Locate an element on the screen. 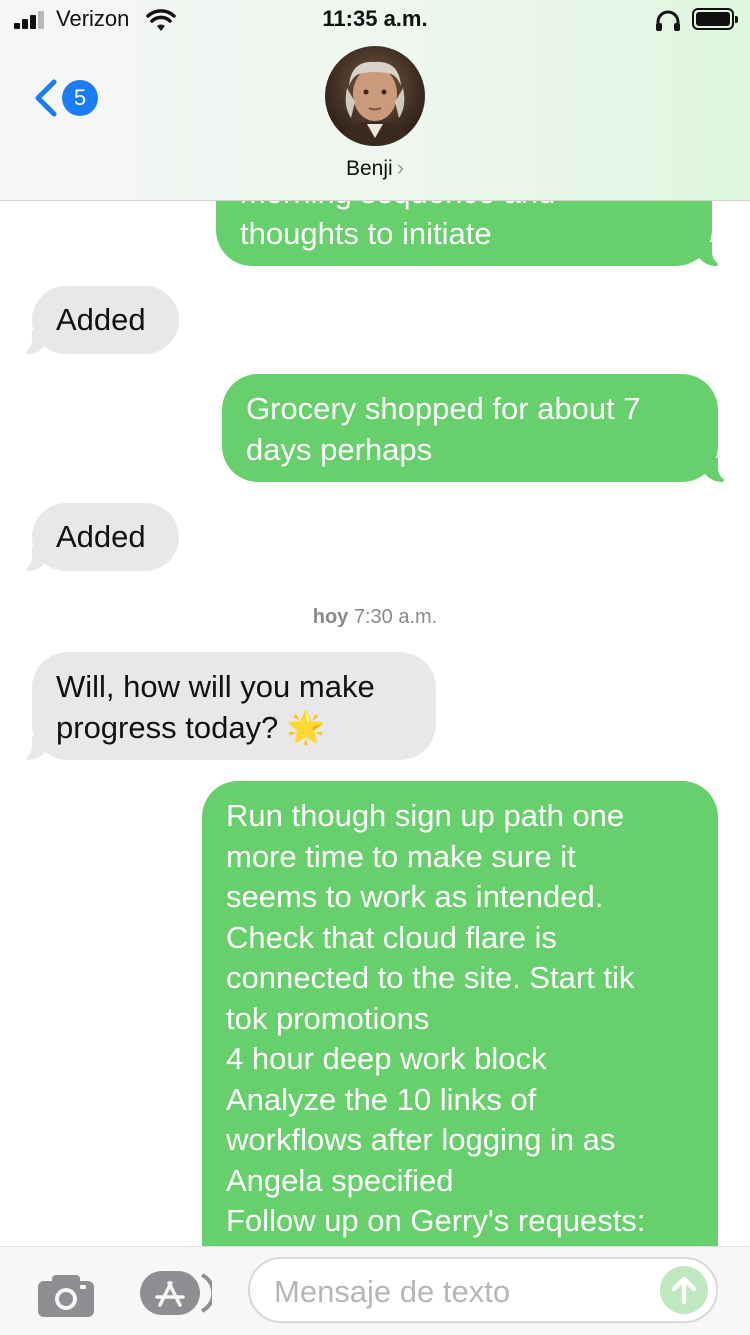 The width and height of the screenshot is (750, 1335). message-line: tok promotions is located at coordinates (328, 1018).